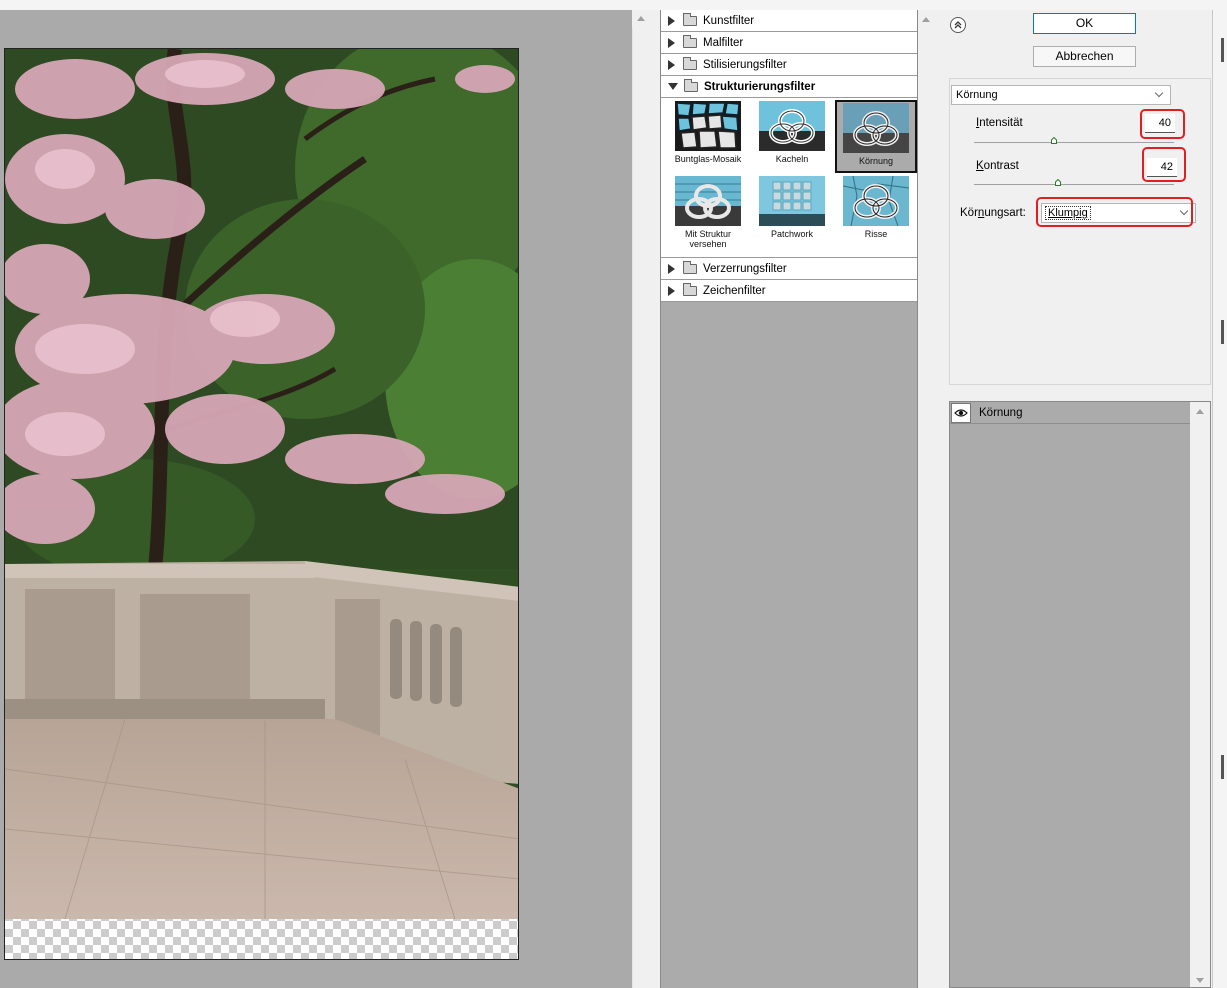  I want to click on filter-label: Mit Struktur versehen, so click(707, 238).